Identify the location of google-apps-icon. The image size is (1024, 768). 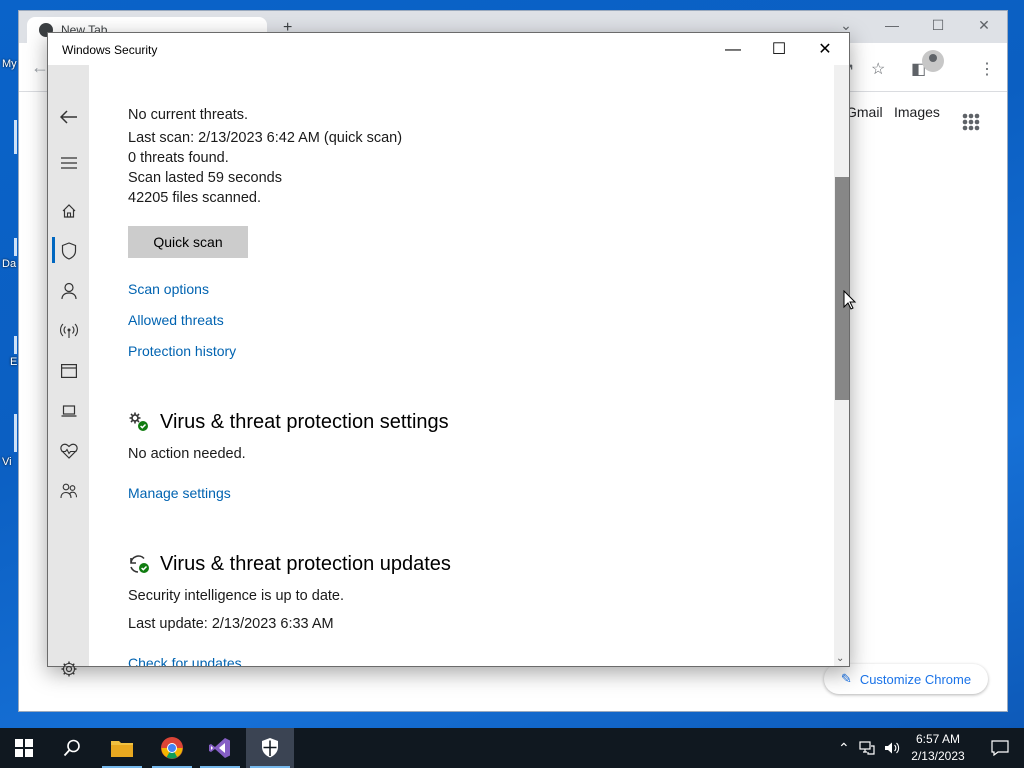
(971, 122).